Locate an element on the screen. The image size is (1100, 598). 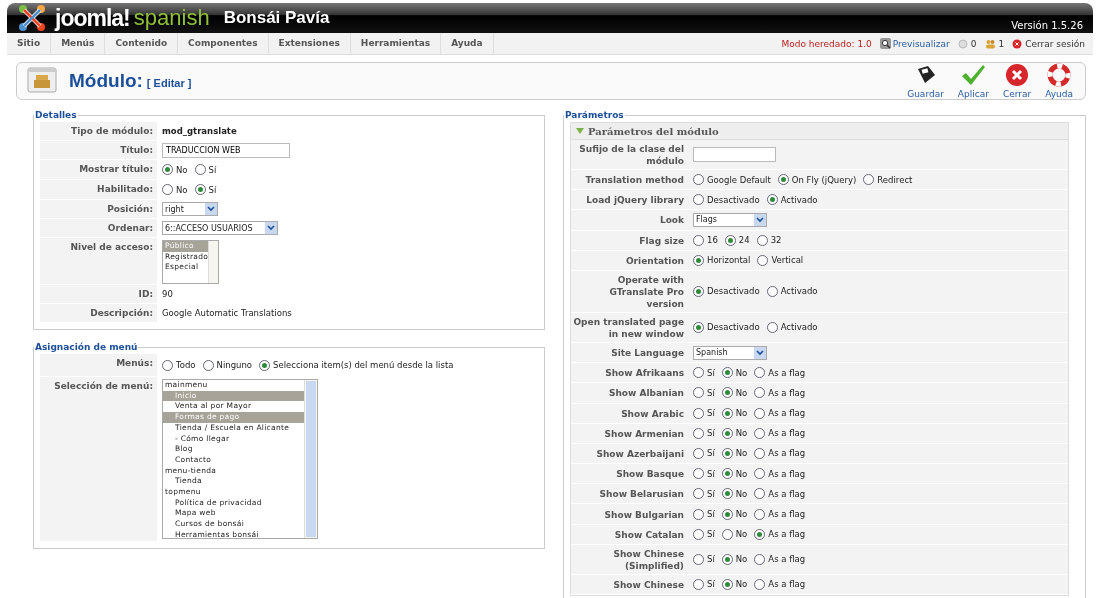
select-field: Spanish is located at coordinates (730, 352).